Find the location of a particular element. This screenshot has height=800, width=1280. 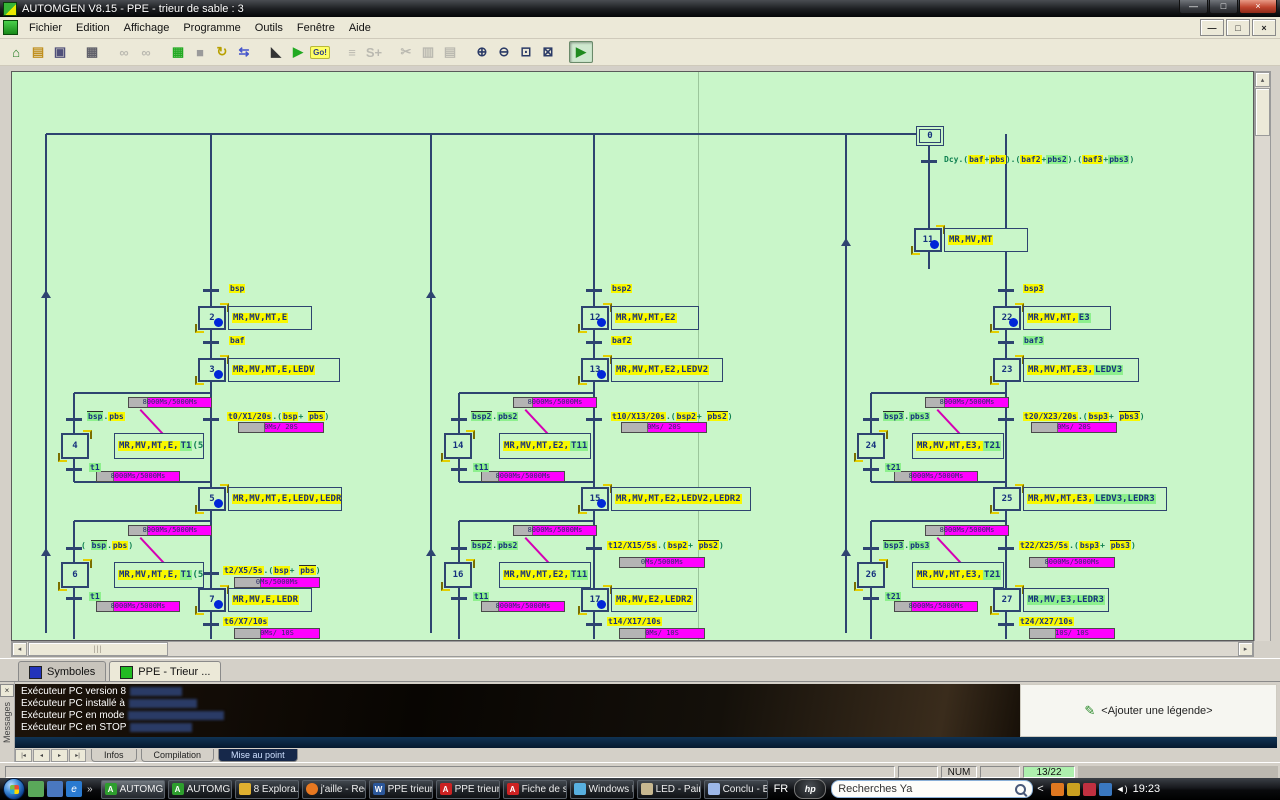

add-legend-button: ✎ <Ajouter une légende> is located at coordinates (1148, 710).